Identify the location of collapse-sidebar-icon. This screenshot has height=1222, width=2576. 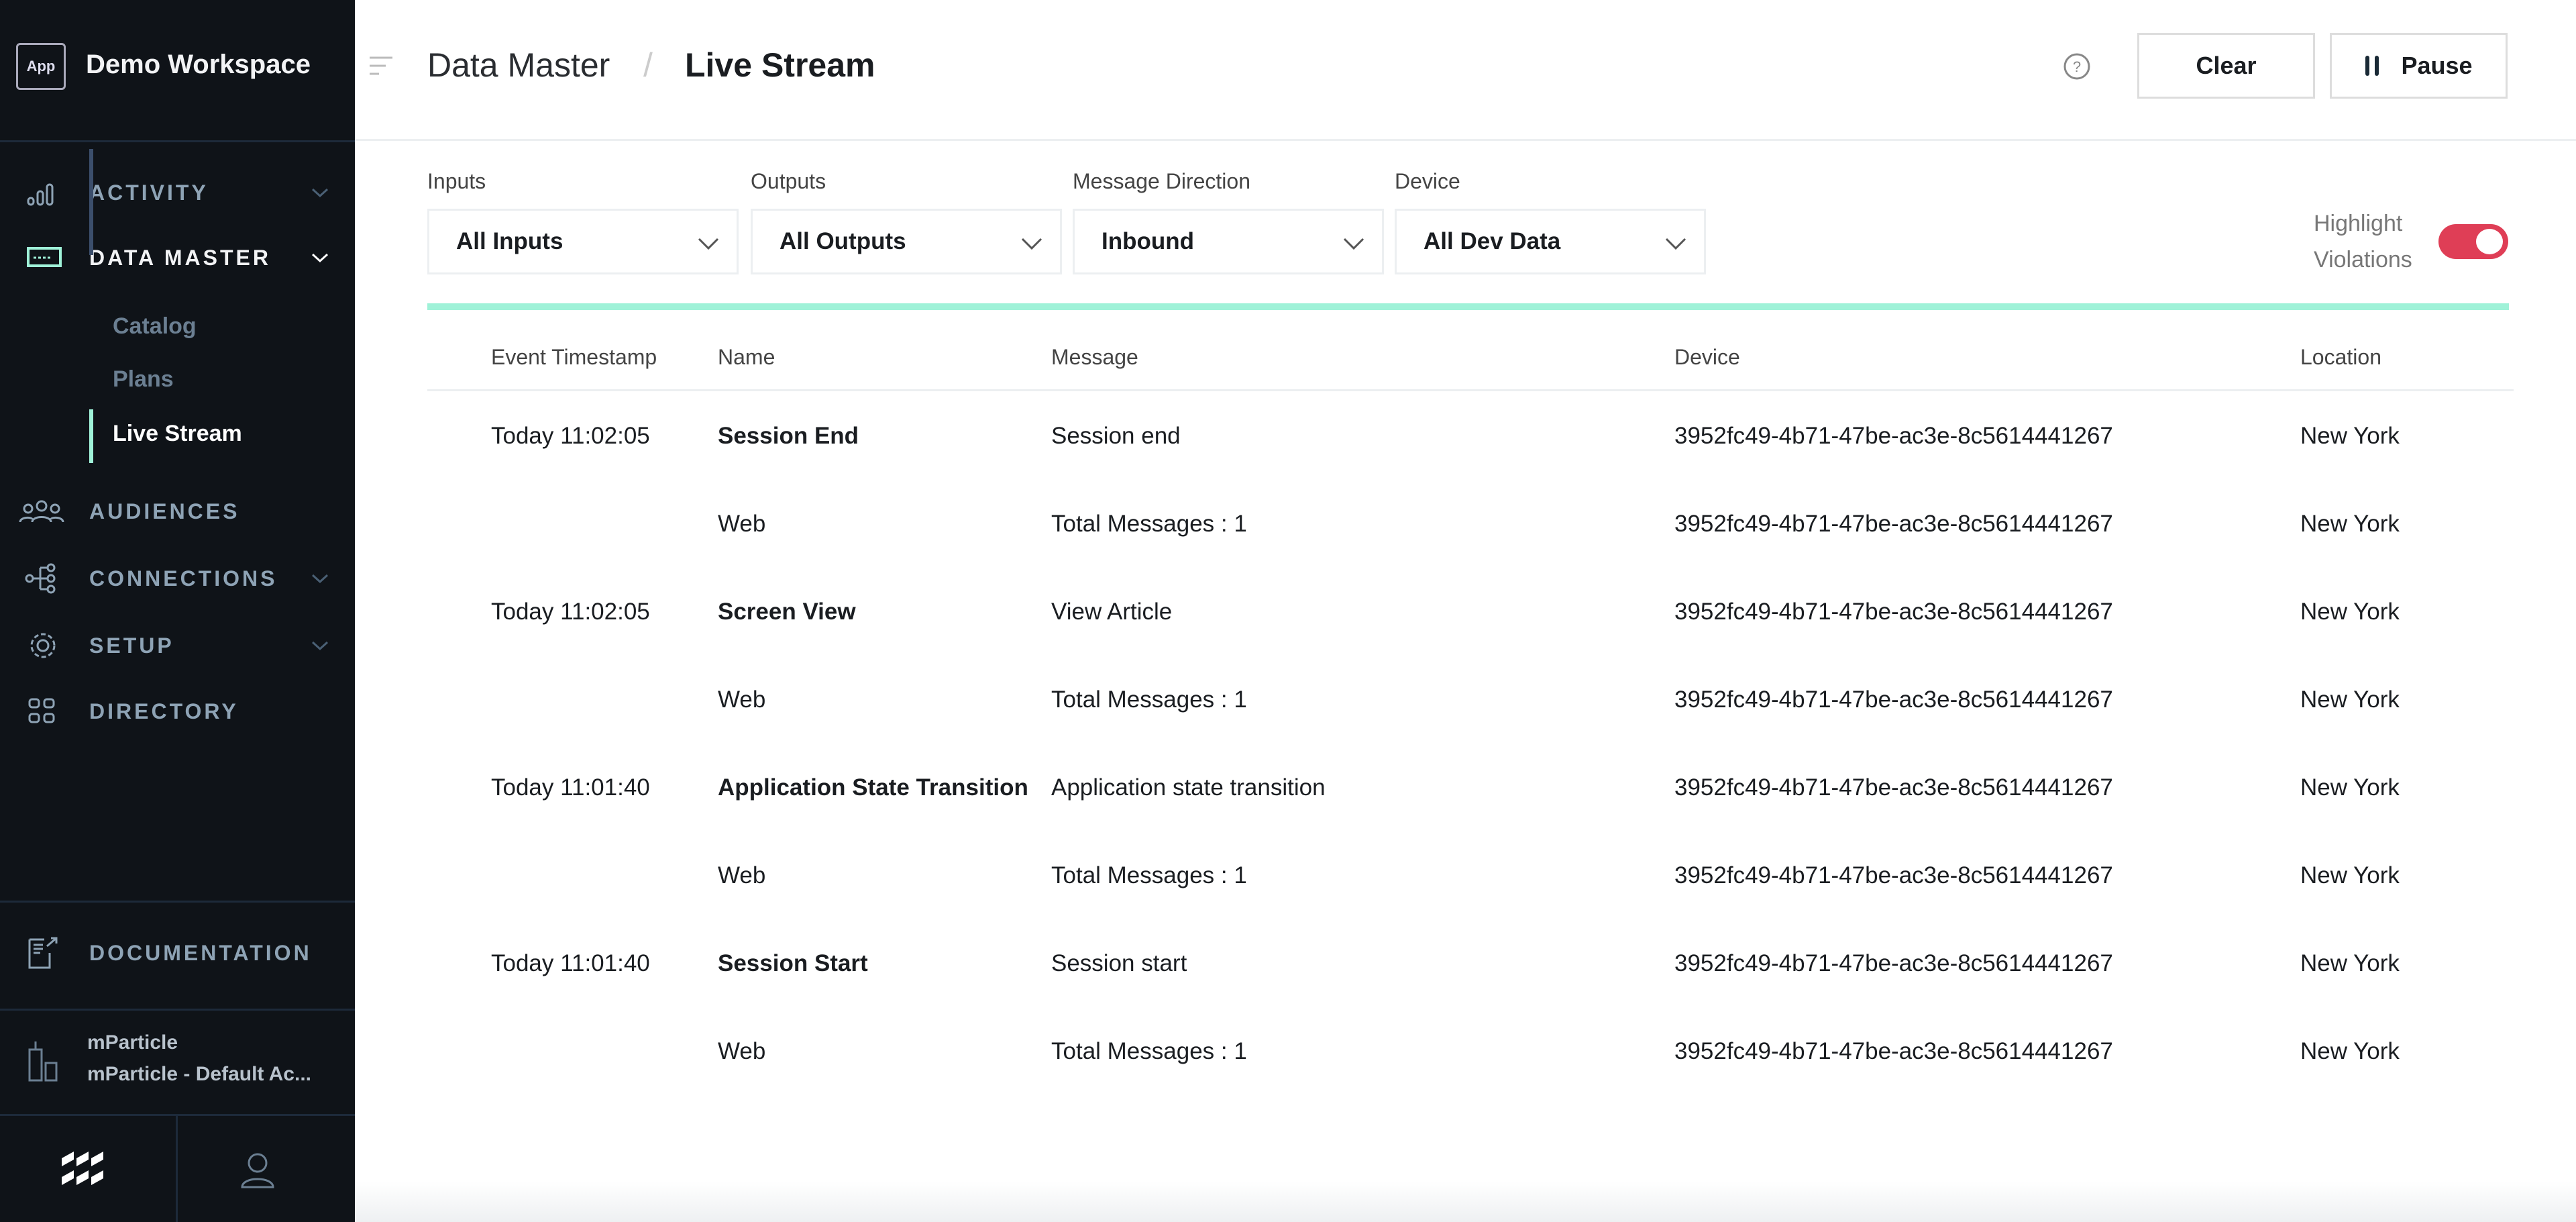
(381, 66).